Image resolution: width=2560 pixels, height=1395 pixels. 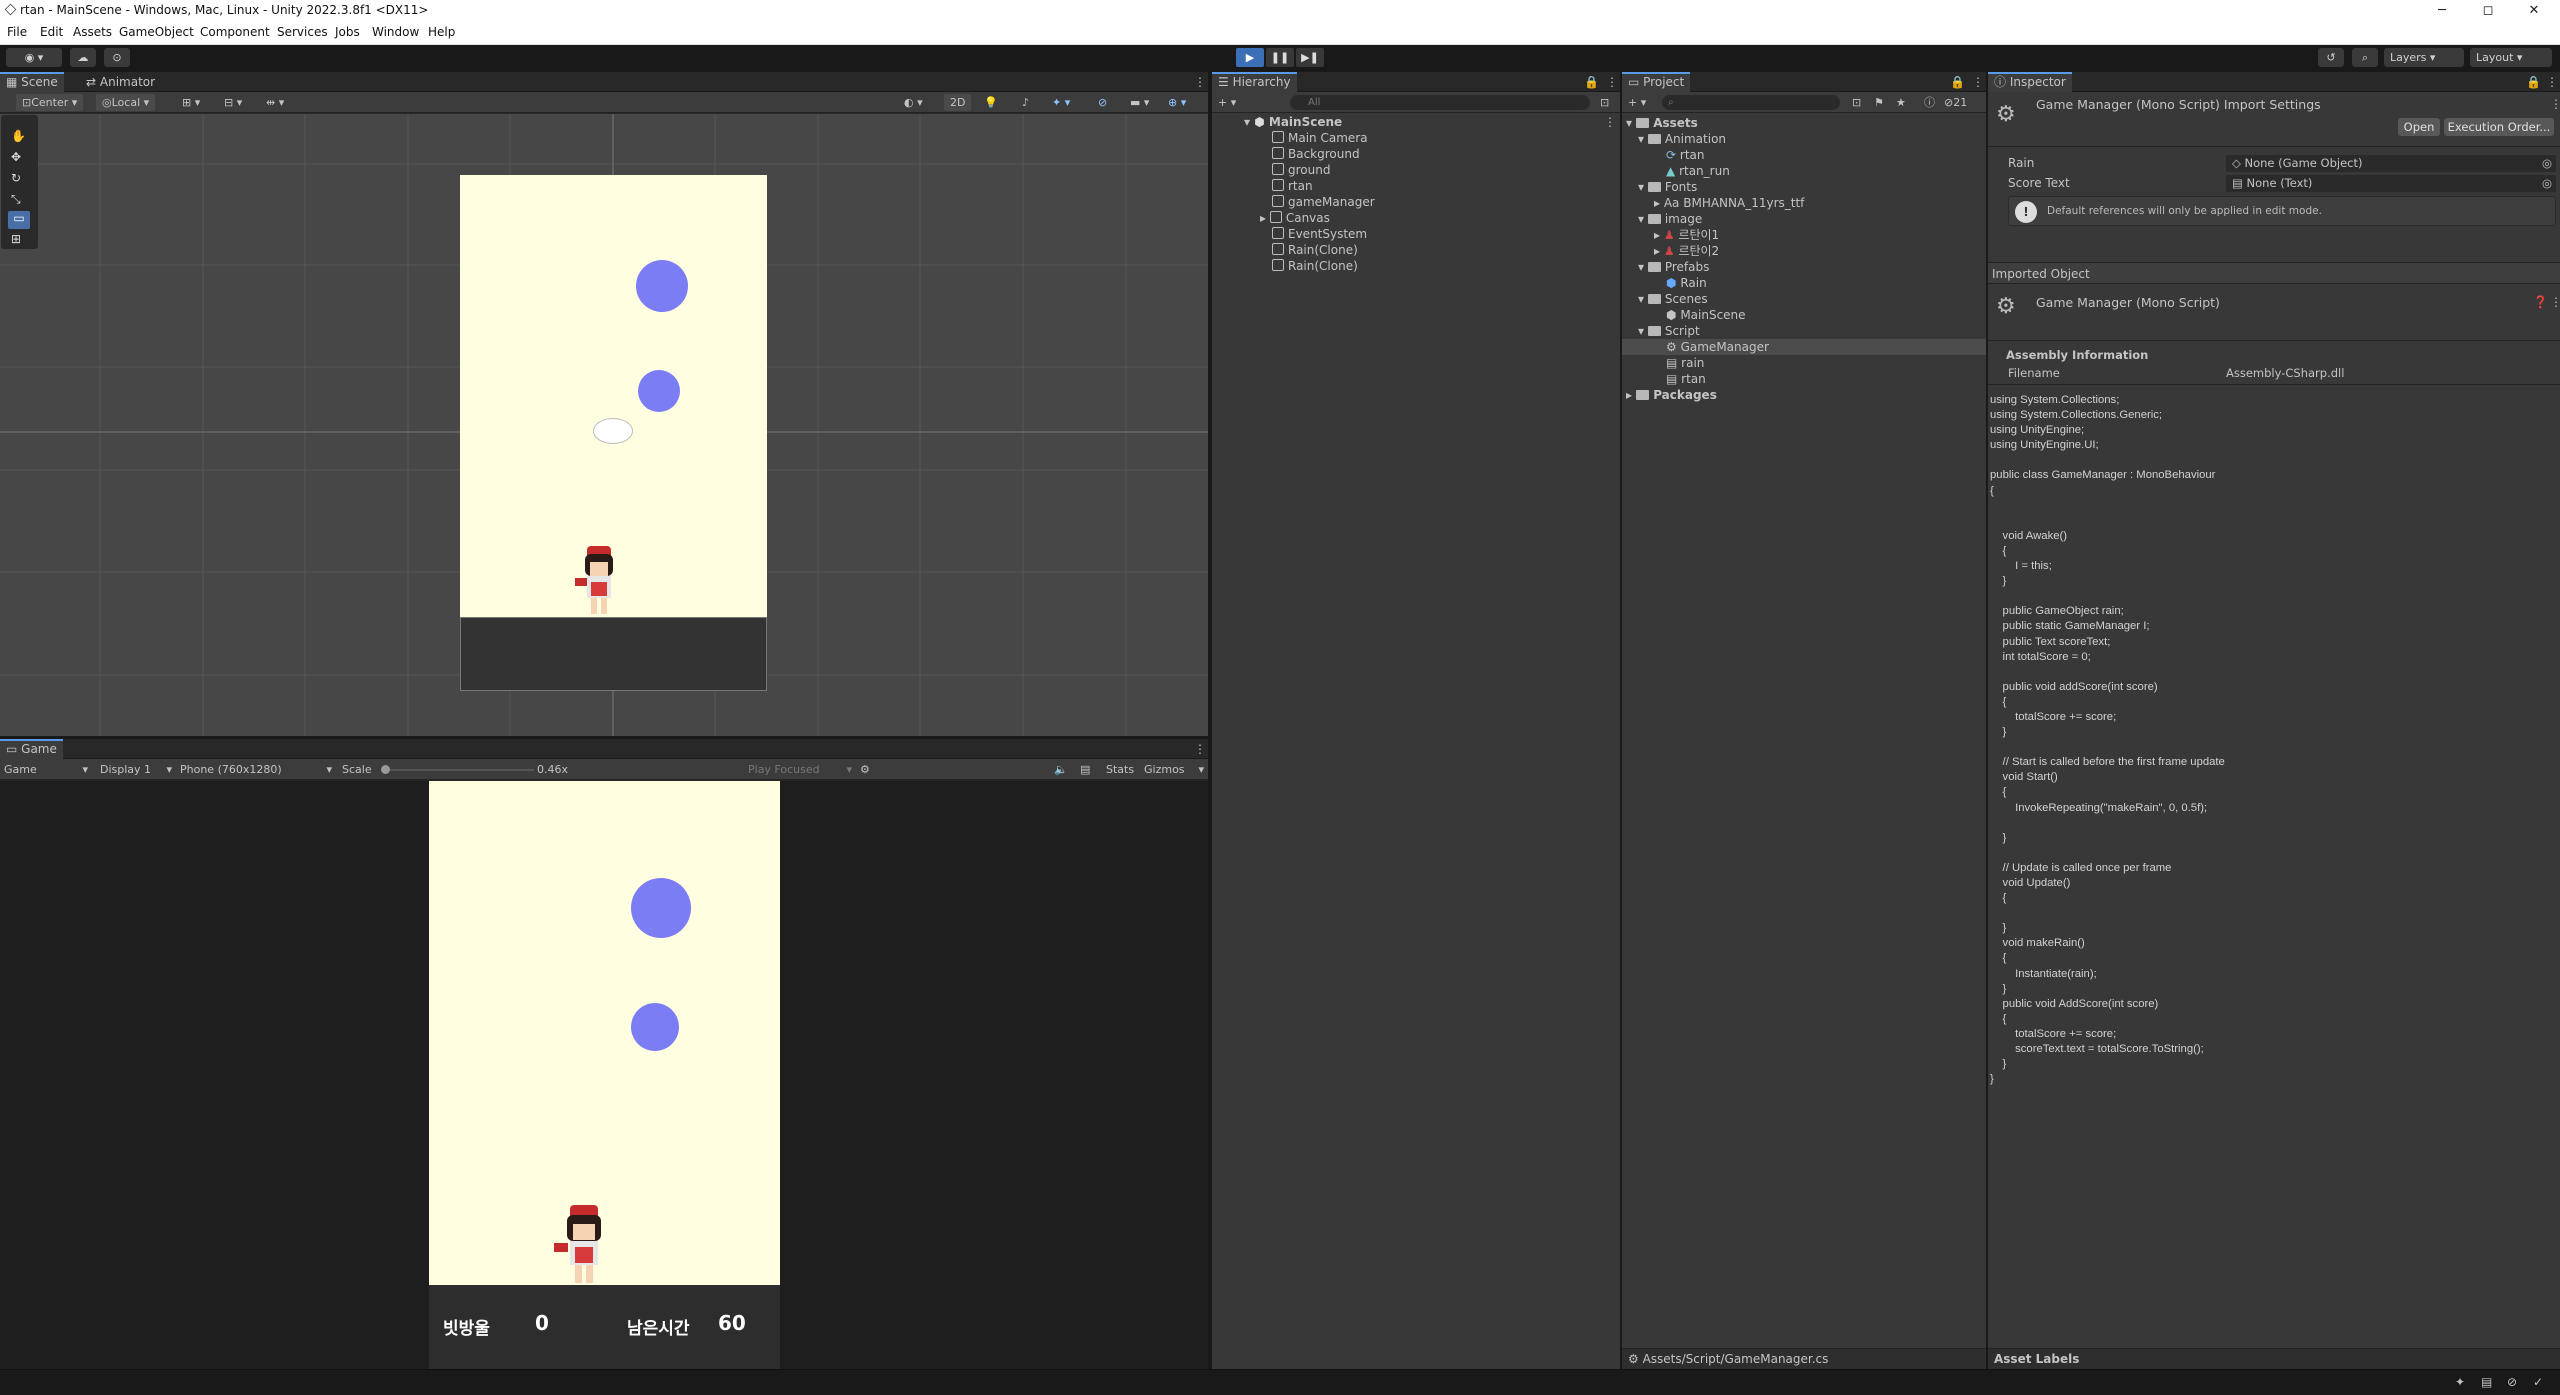 I want to click on status-icon-2: ▤, so click(x=2486, y=1382).